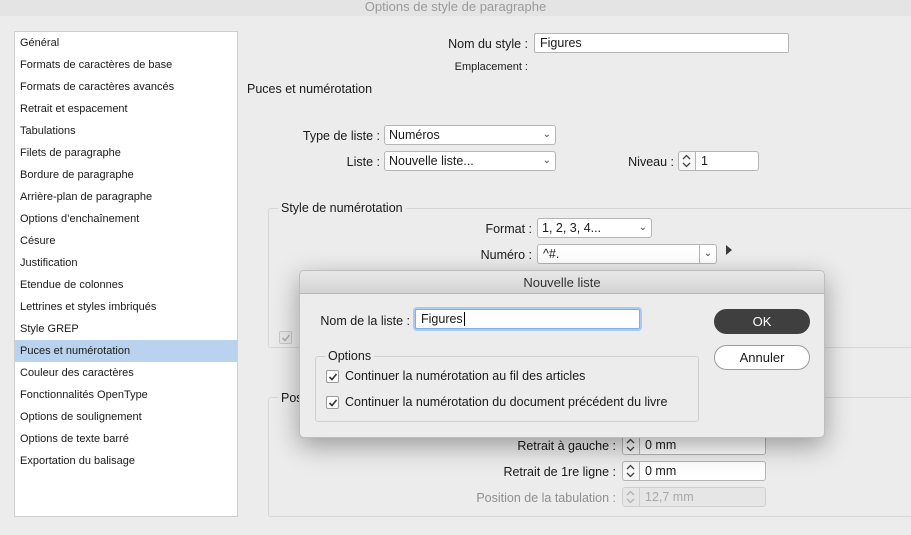 The height and width of the screenshot is (535, 911). What do you see at coordinates (661, 43) in the screenshot?
I see `style-name-input: Figures` at bounding box center [661, 43].